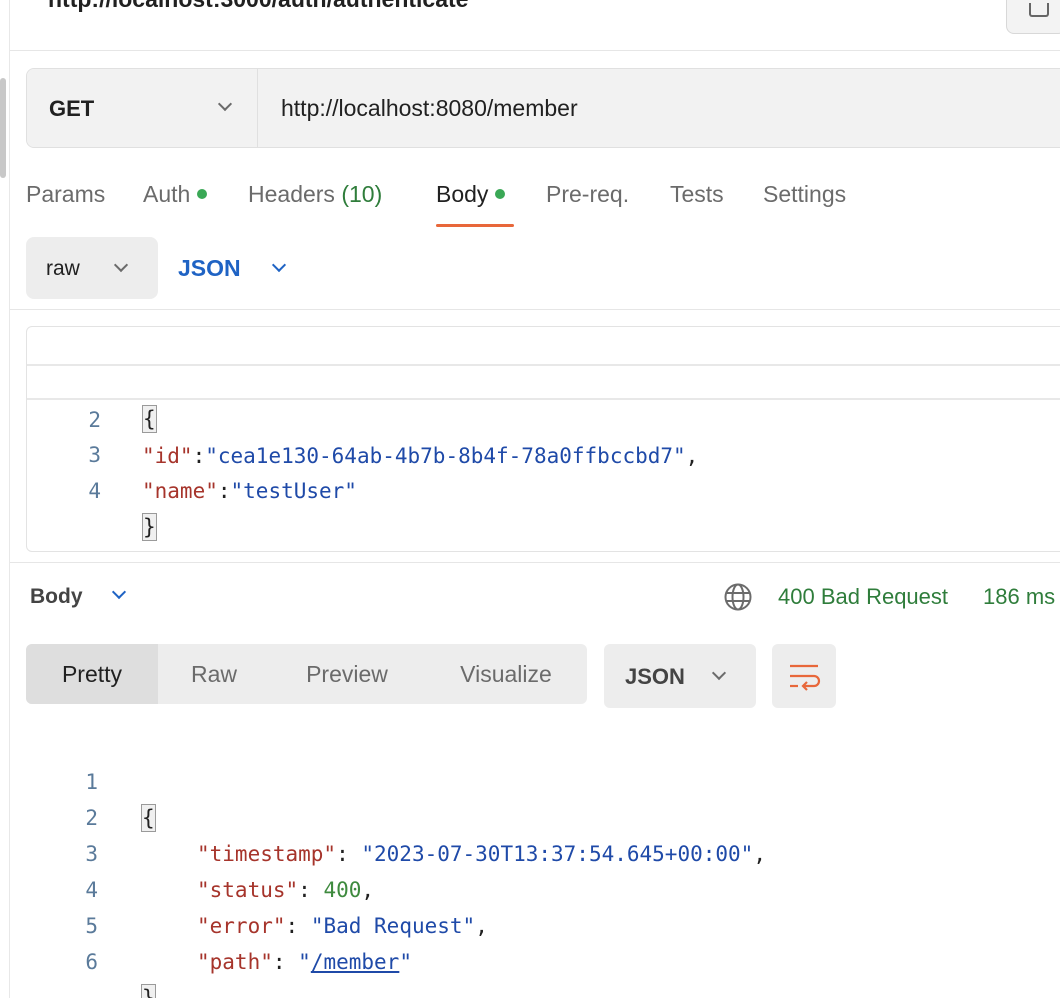 The height and width of the screenshot is (998, 1060). I want to click on tab-label: Pre-req., so click(588, 194).